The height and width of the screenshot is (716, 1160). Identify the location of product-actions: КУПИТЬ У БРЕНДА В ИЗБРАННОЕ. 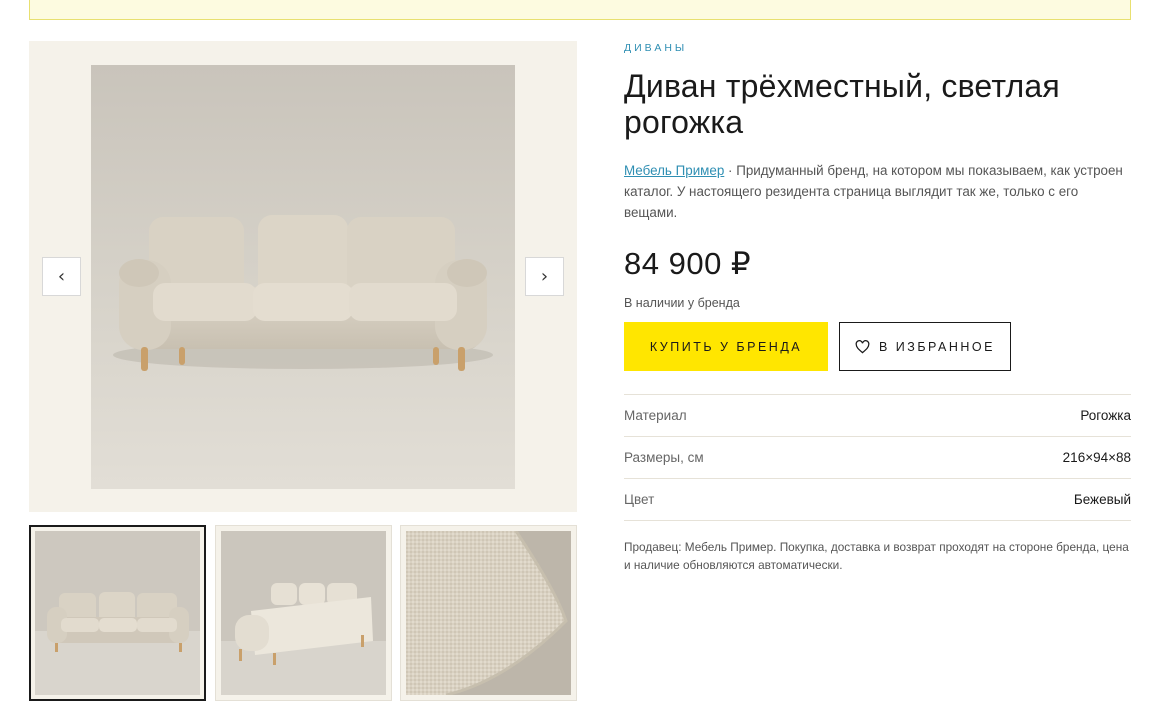
(817, 346).